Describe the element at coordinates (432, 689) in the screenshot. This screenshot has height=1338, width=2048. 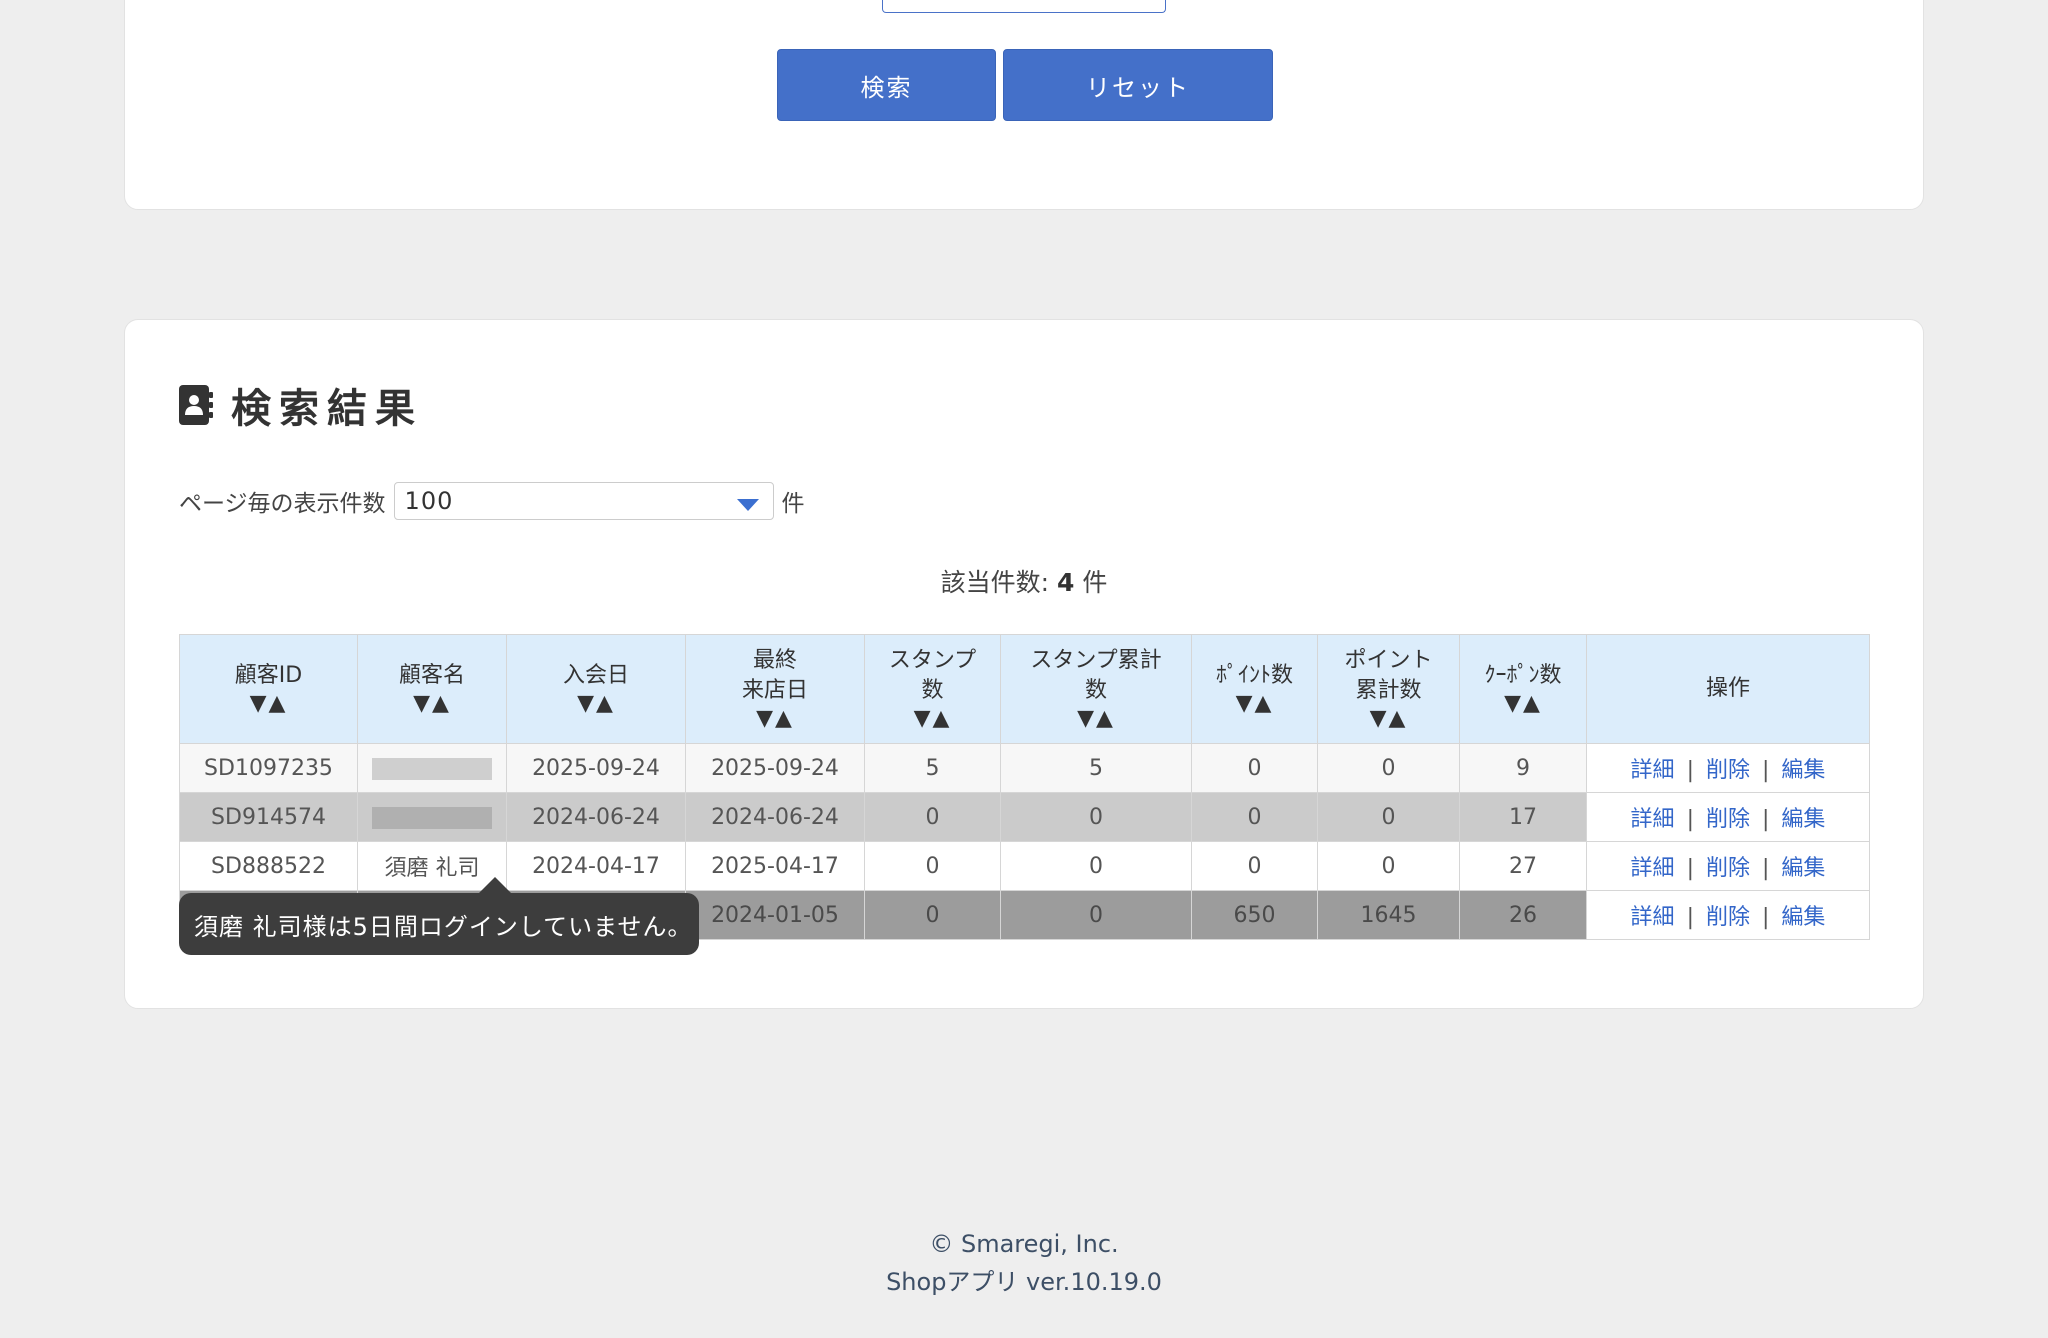
I see `col-customer-name: 顧客名 ▼▲` at that location.